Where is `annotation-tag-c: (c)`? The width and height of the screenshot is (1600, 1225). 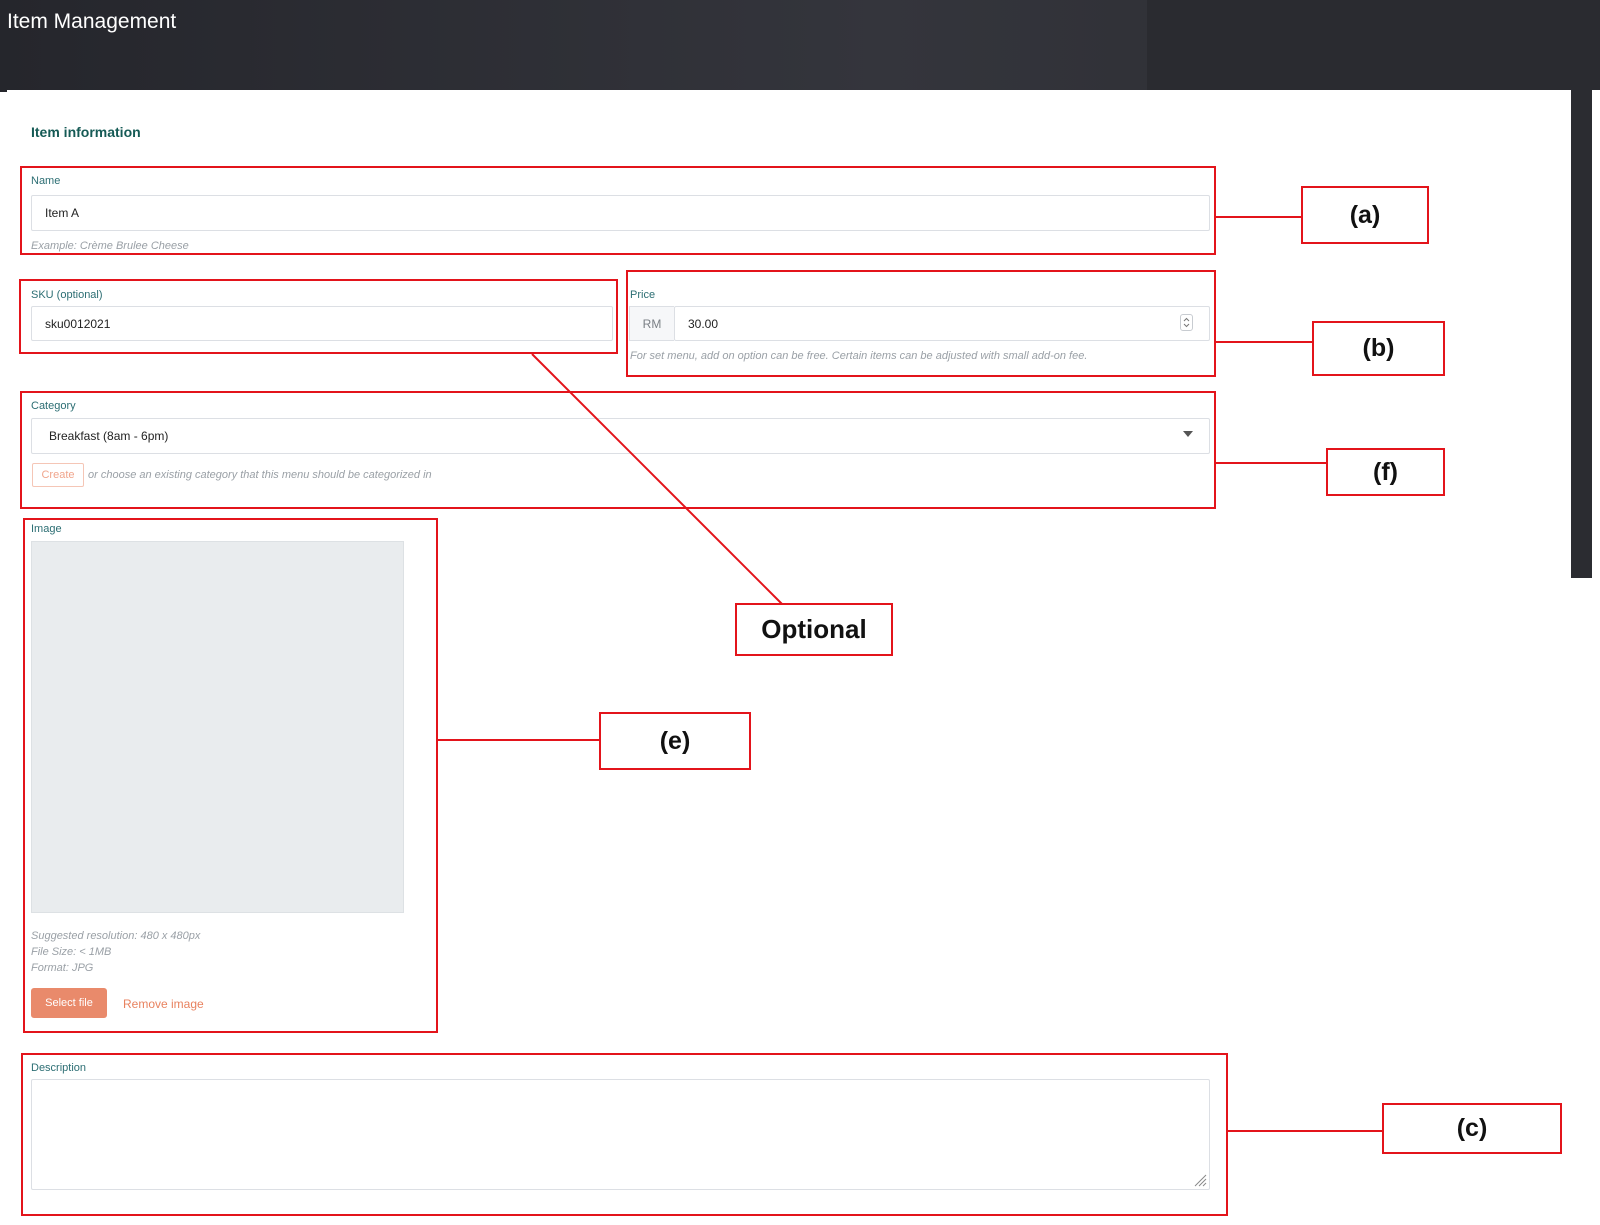 annotation-tag-c: (c) is located at coordinates (1472, 1128).